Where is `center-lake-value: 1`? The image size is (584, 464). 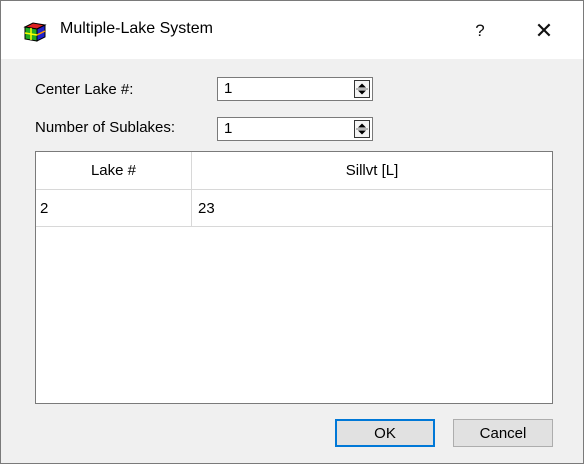 center-lake-value: 1 is located at coordinates (228, 88).